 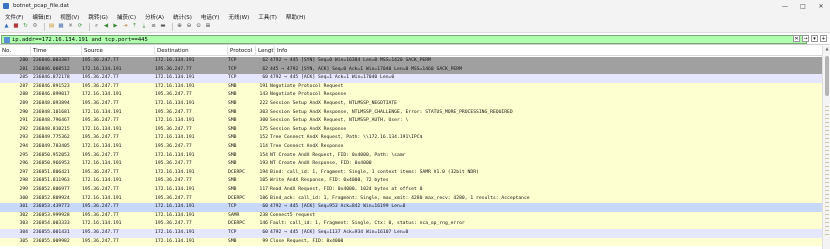 I want to click on packet-time: 236851.806421, so click(x=51, y=172).